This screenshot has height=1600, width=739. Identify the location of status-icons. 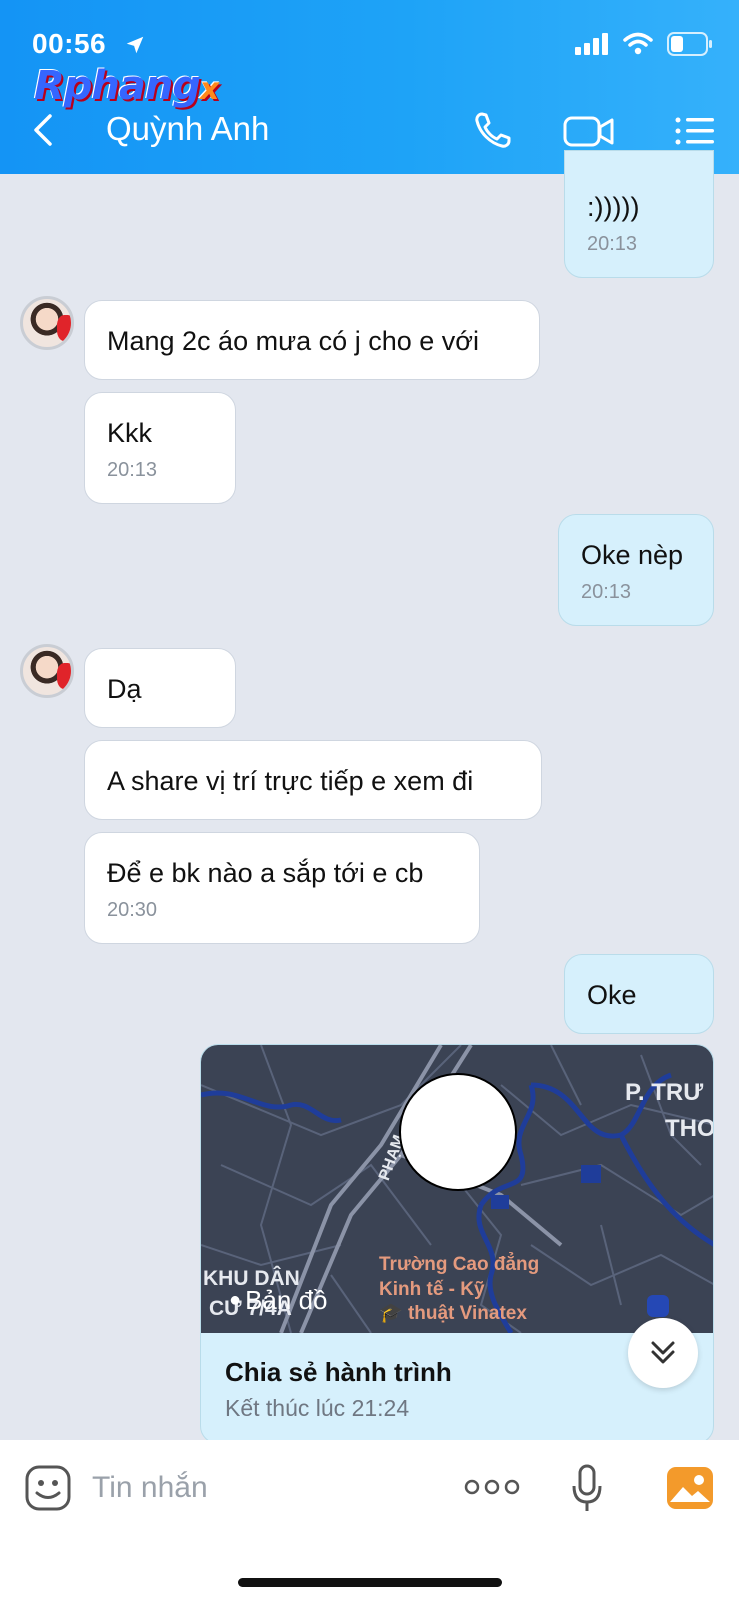
(644, 44).